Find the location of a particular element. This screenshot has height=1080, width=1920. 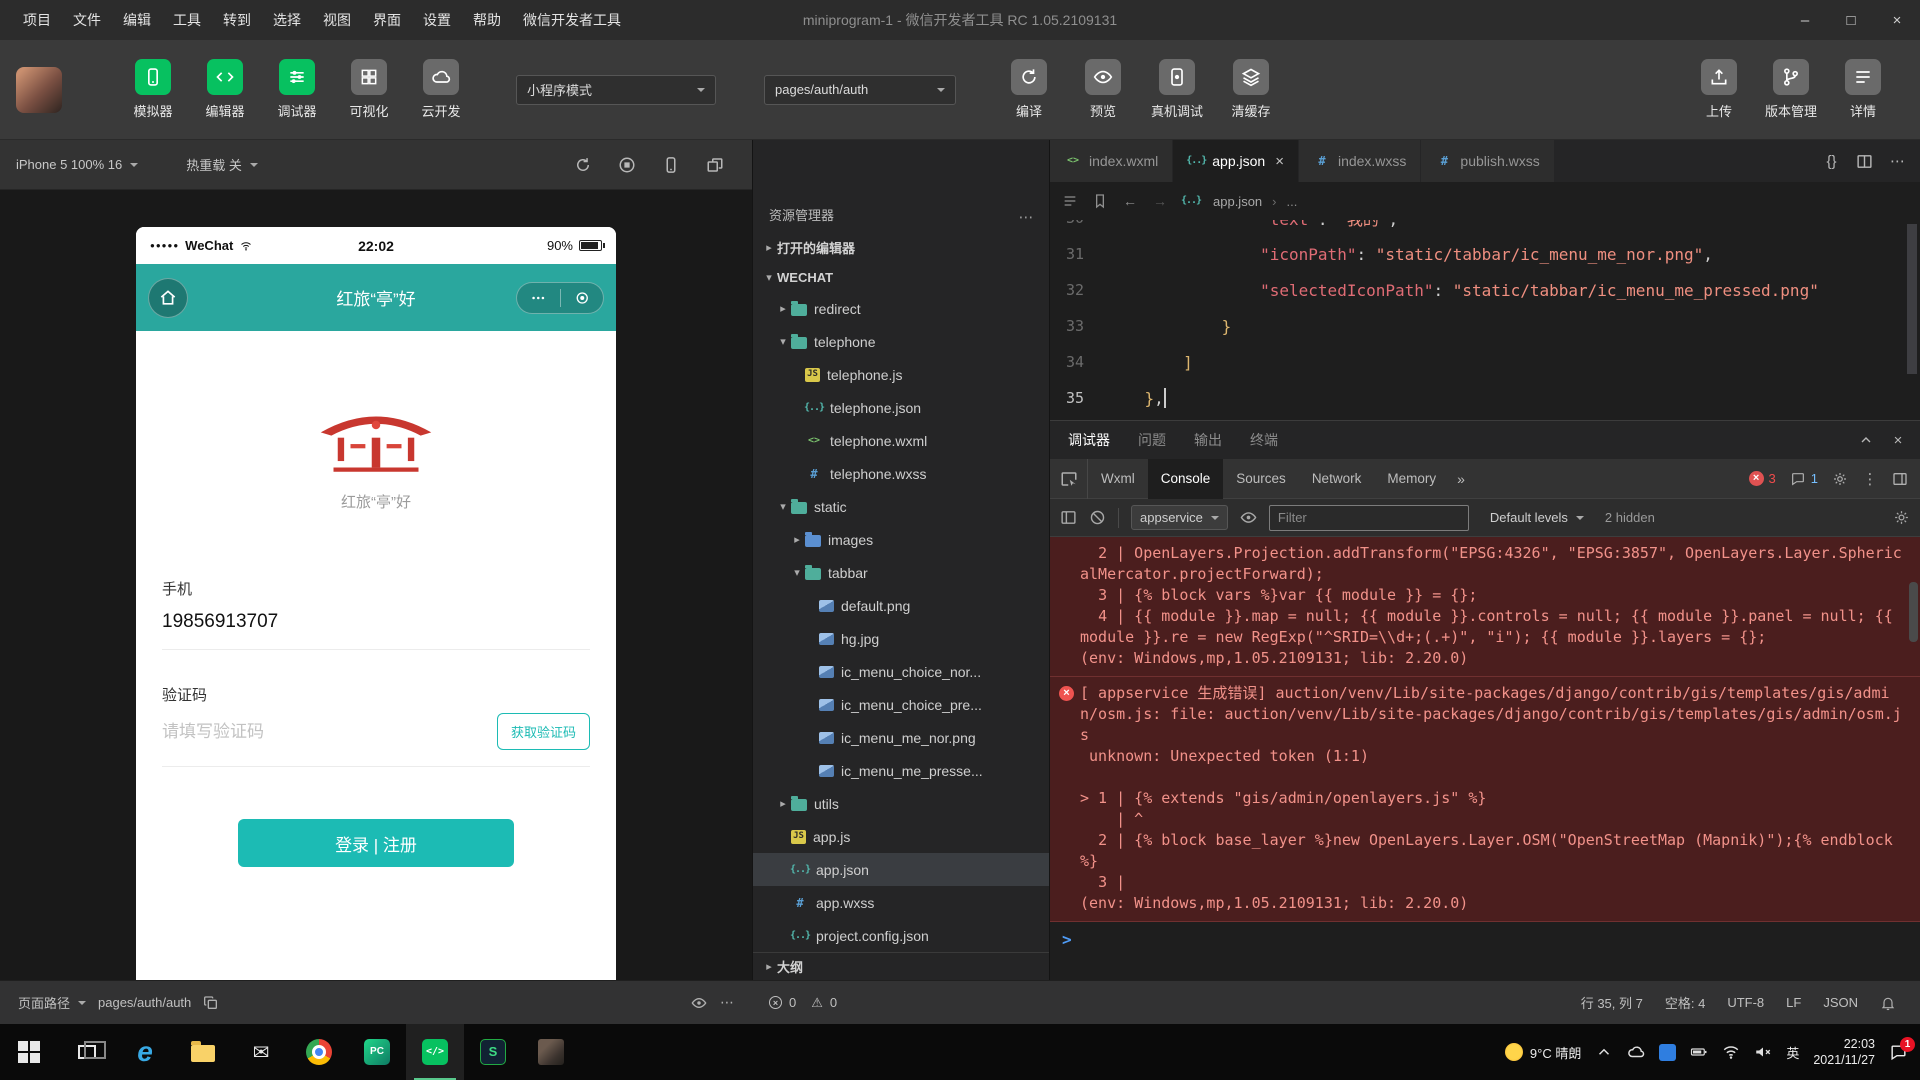

taskbar-app-start is located at coordinates (29, 1052).